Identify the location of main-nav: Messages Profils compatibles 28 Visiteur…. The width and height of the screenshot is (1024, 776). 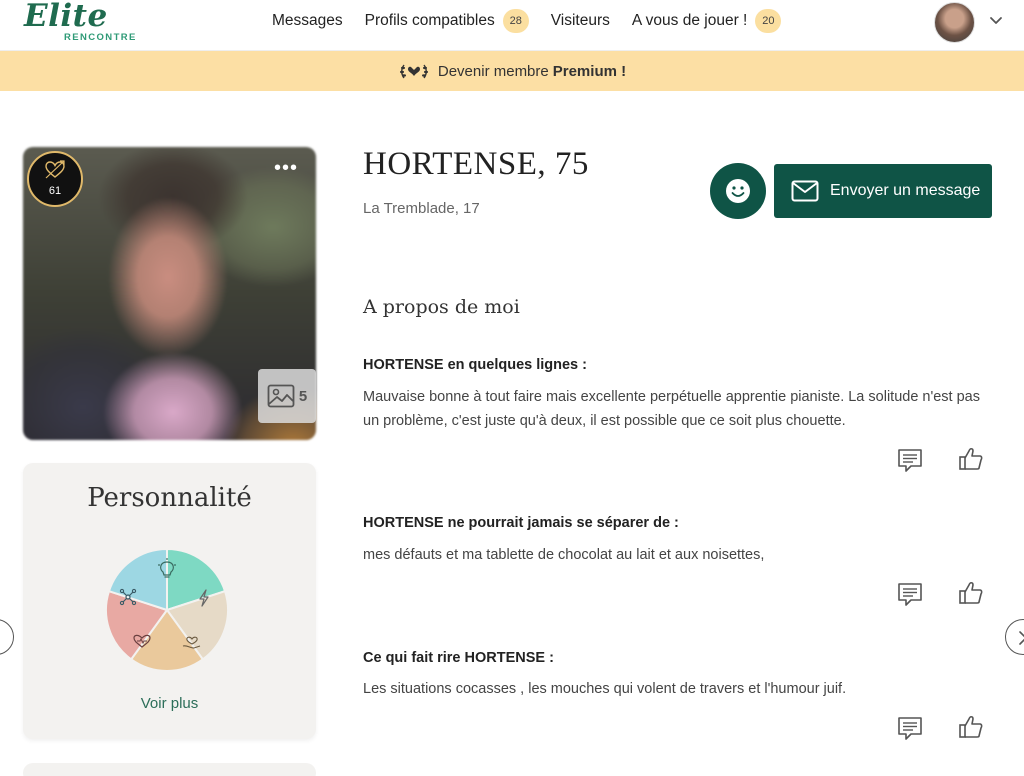
(537, 20).